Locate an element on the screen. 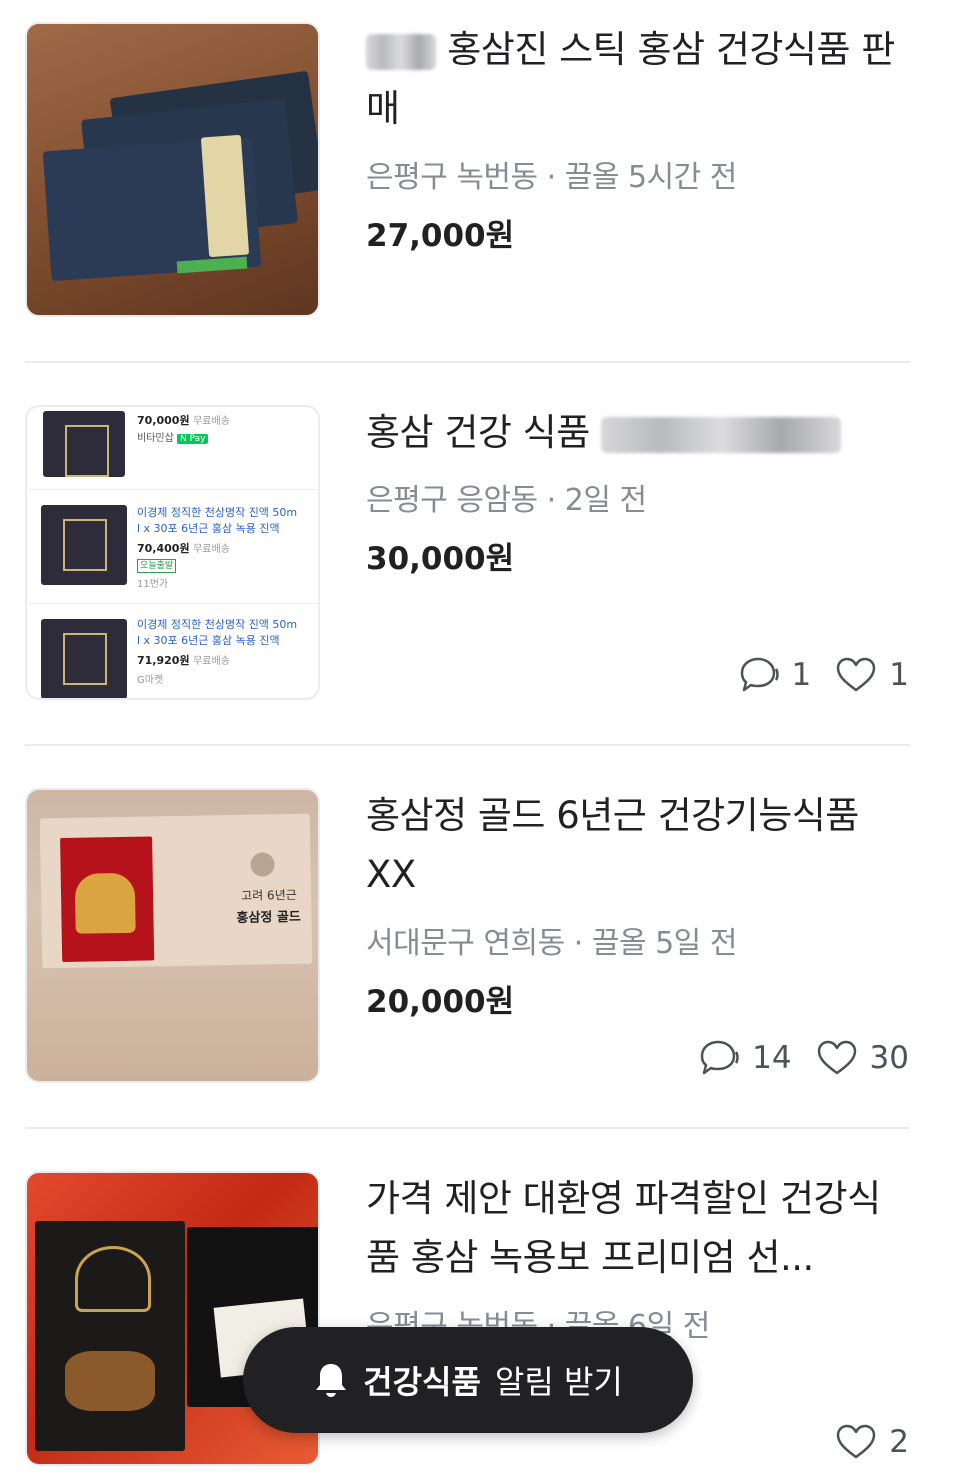  like-count: 2 is located at coordinates (872, 1442).